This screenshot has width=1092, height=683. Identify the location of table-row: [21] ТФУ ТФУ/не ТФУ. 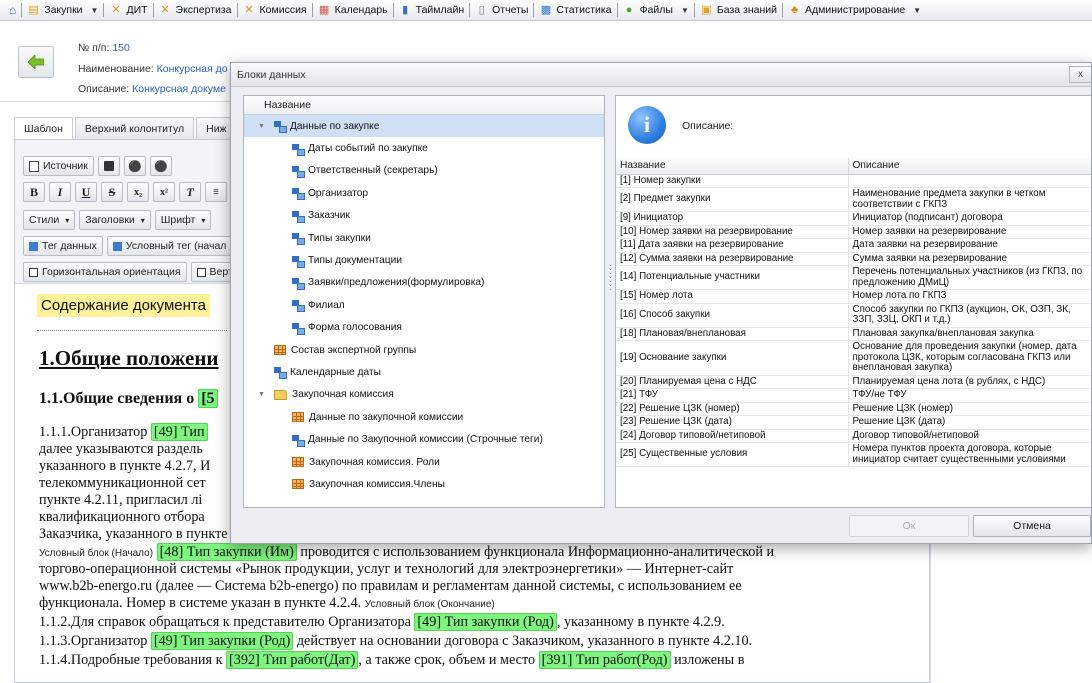
(853, 395).